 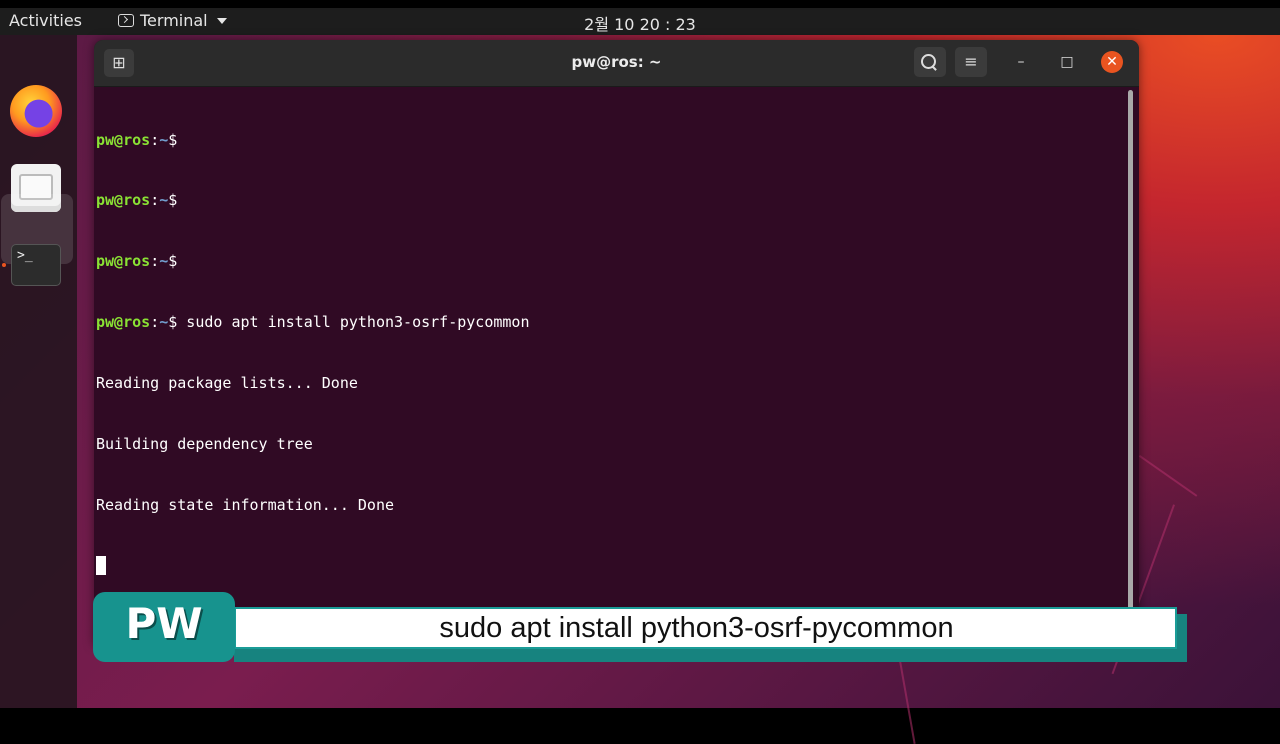 What do you see at coordinates (696, 628) in the screenshot?
I see `caption-text: sudo apt install python3-osrf-pycommon` at bounding box center [696, 628].